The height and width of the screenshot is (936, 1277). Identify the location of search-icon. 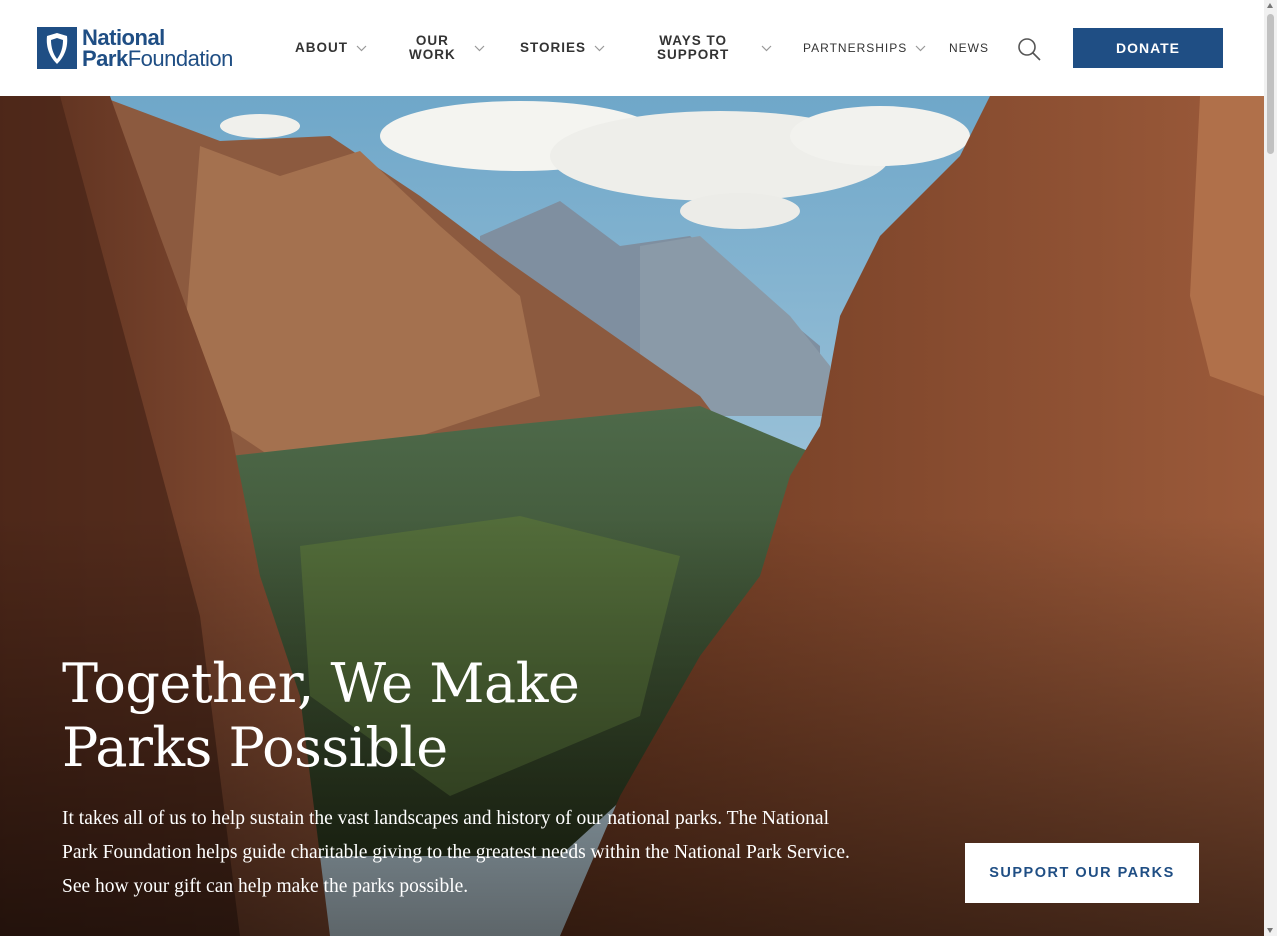
(1029, 49).